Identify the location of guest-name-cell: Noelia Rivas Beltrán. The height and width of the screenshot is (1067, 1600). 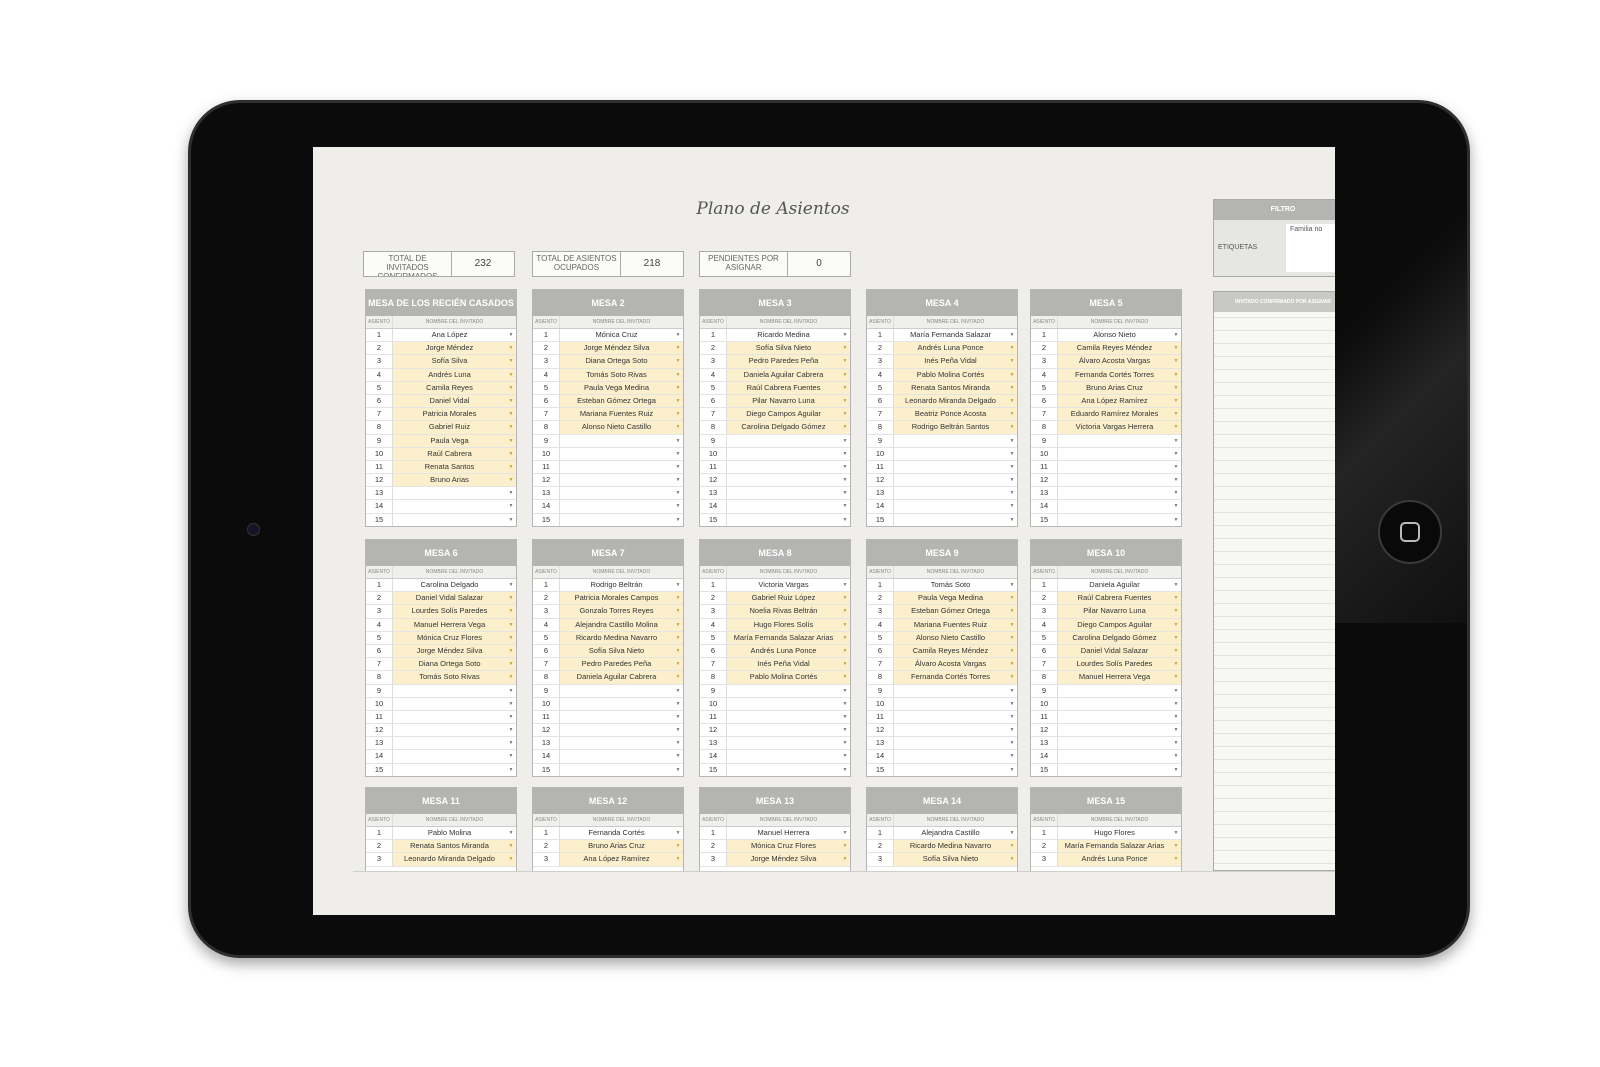
(783, 611).